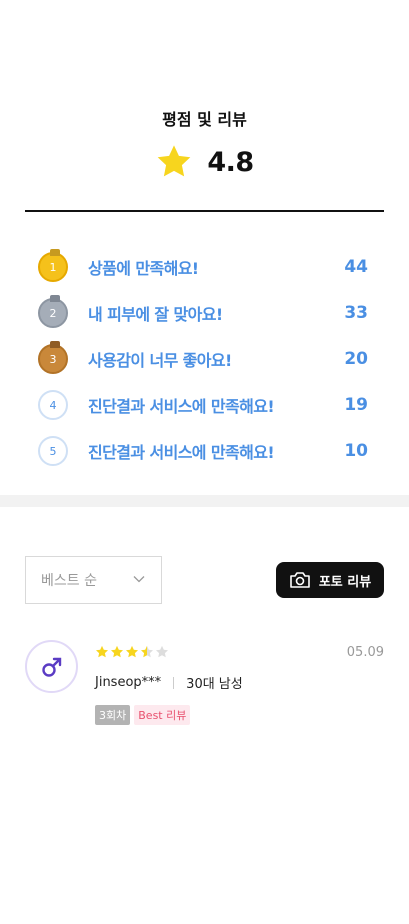  Describe the element at coordinates (53, 357) in the screenshot. I see `bronze-medal-icon: 3` at that location.